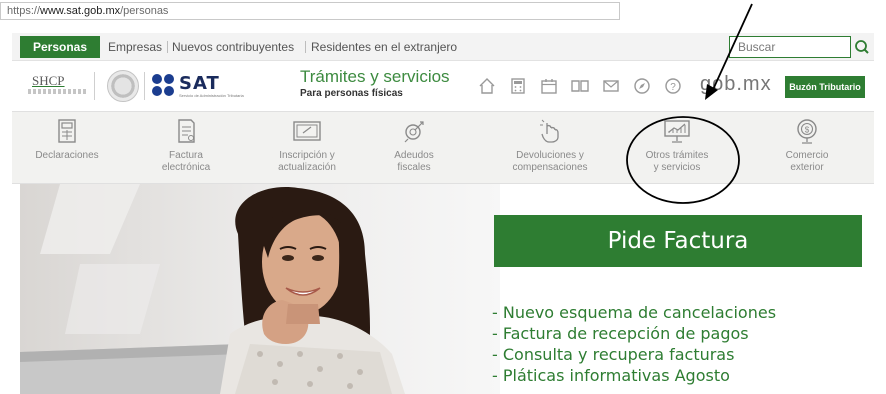 This screenshot has width=886, height=394. What do you see at coordinates (611, 86) in the screenshot?
I see `mail-icon` at bounding box center [611, 86].